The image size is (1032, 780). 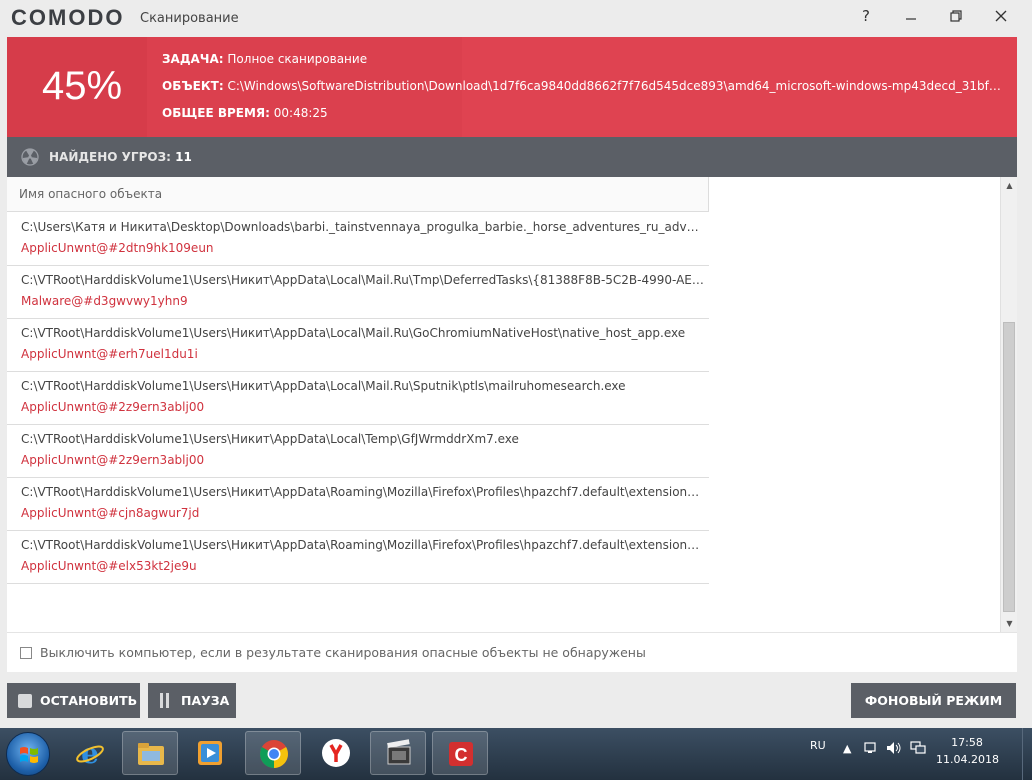 I want to click on language-indicator: RU, so click(x=818, y=745).